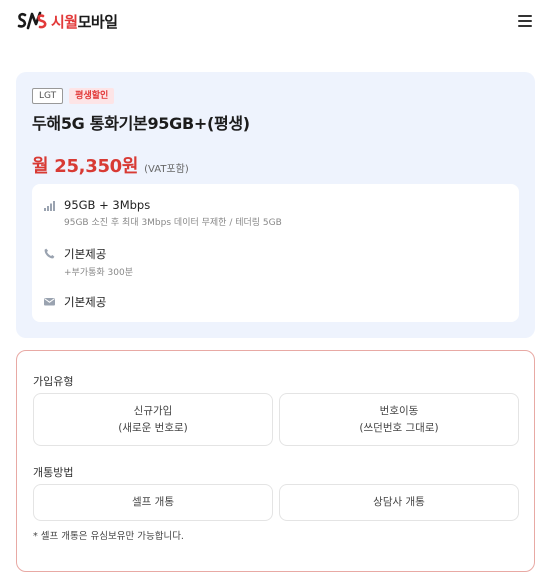 This screenshot has width=550, height=572. I want to click on option-line: 상담사 개통, so click(399, 502).